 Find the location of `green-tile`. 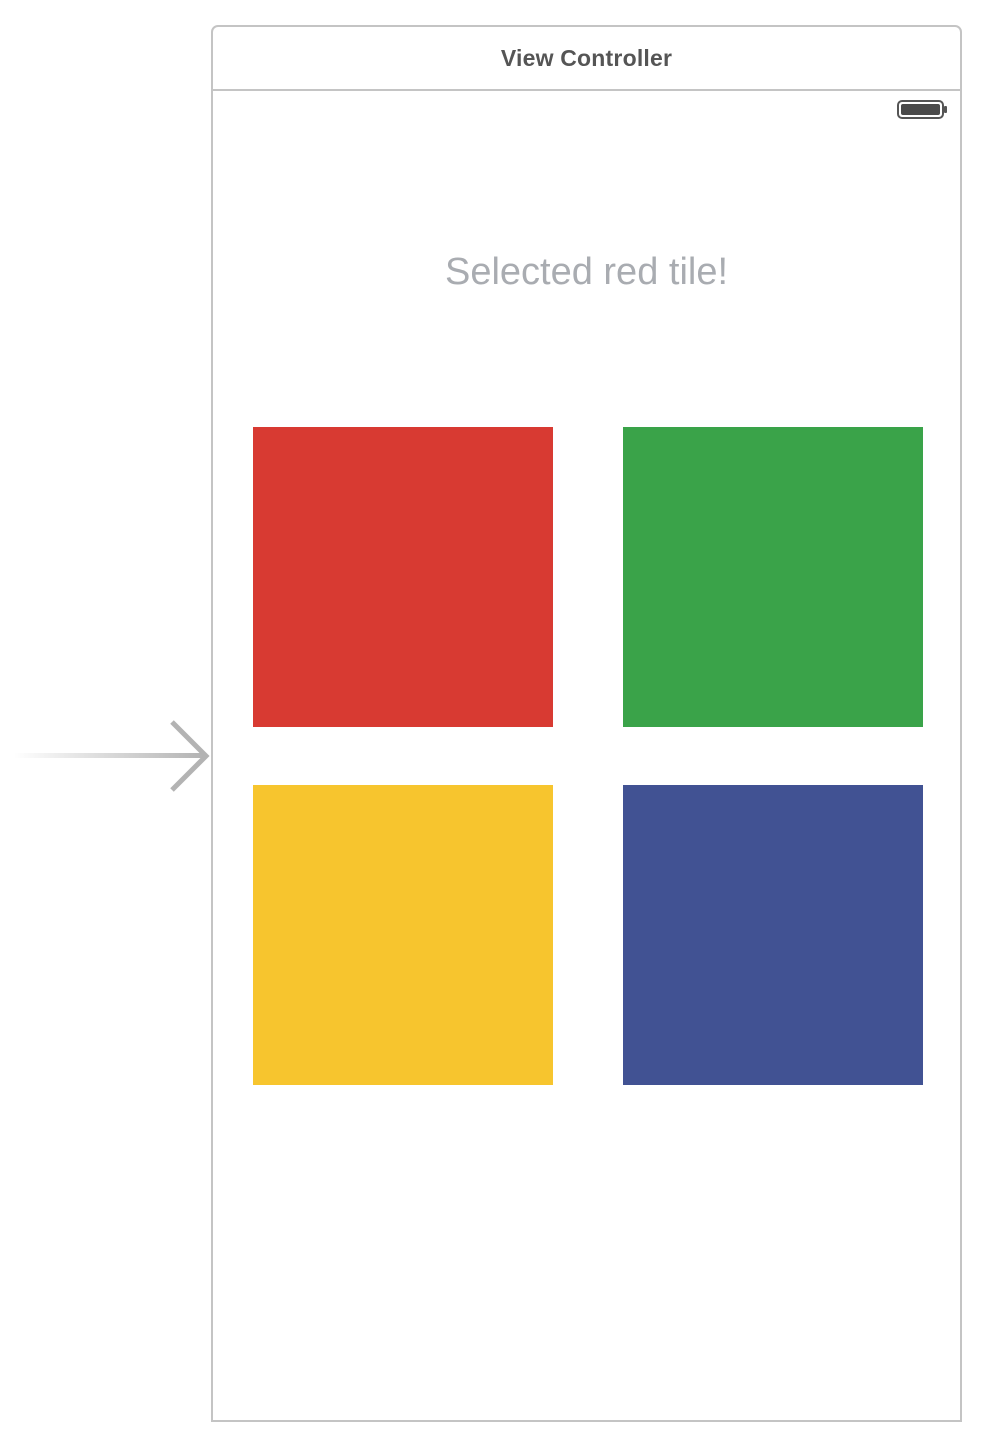

green-tile is located at coordinates (773, 577).